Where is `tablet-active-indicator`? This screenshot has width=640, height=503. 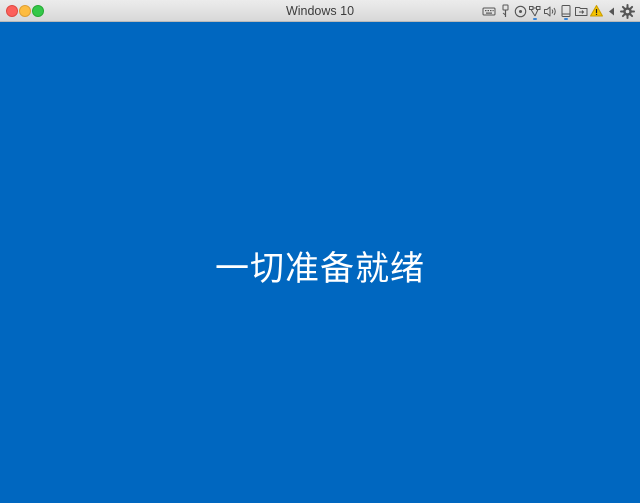
tablet-active-indicator is located at coordinates (566, 19).